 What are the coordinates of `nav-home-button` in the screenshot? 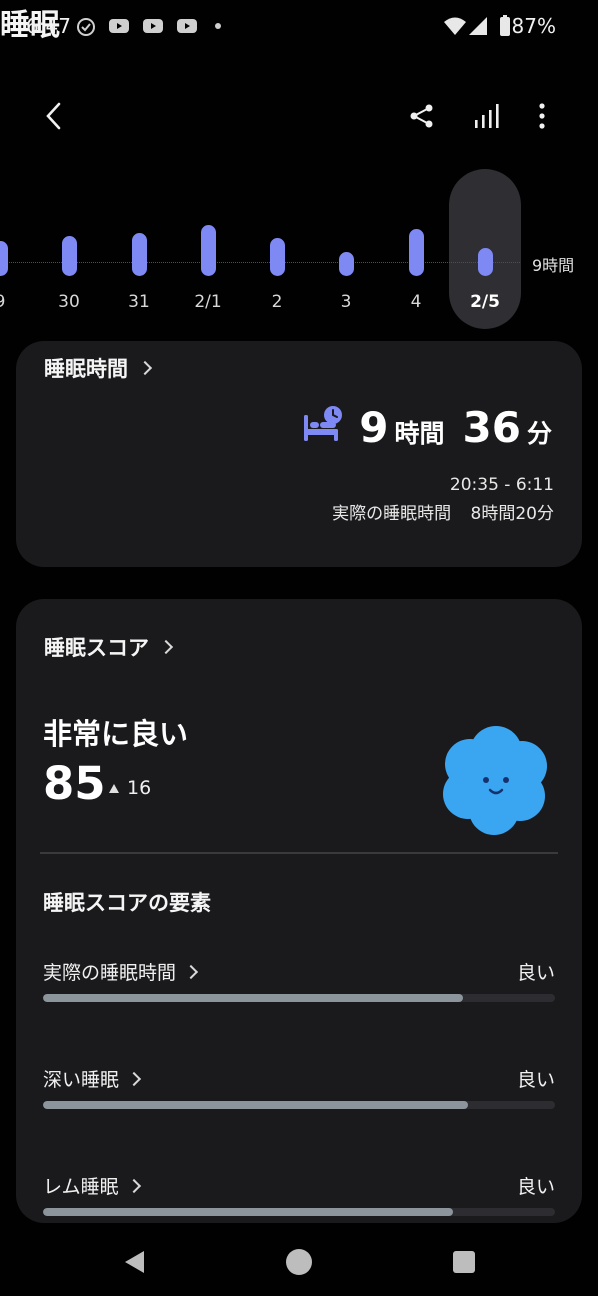 It's located at (299, 1262).